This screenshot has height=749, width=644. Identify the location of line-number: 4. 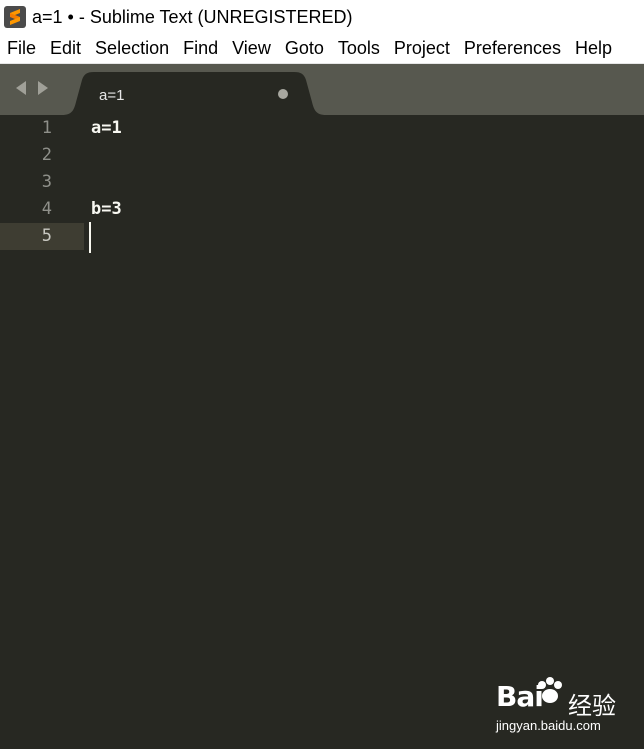
(46, 209).